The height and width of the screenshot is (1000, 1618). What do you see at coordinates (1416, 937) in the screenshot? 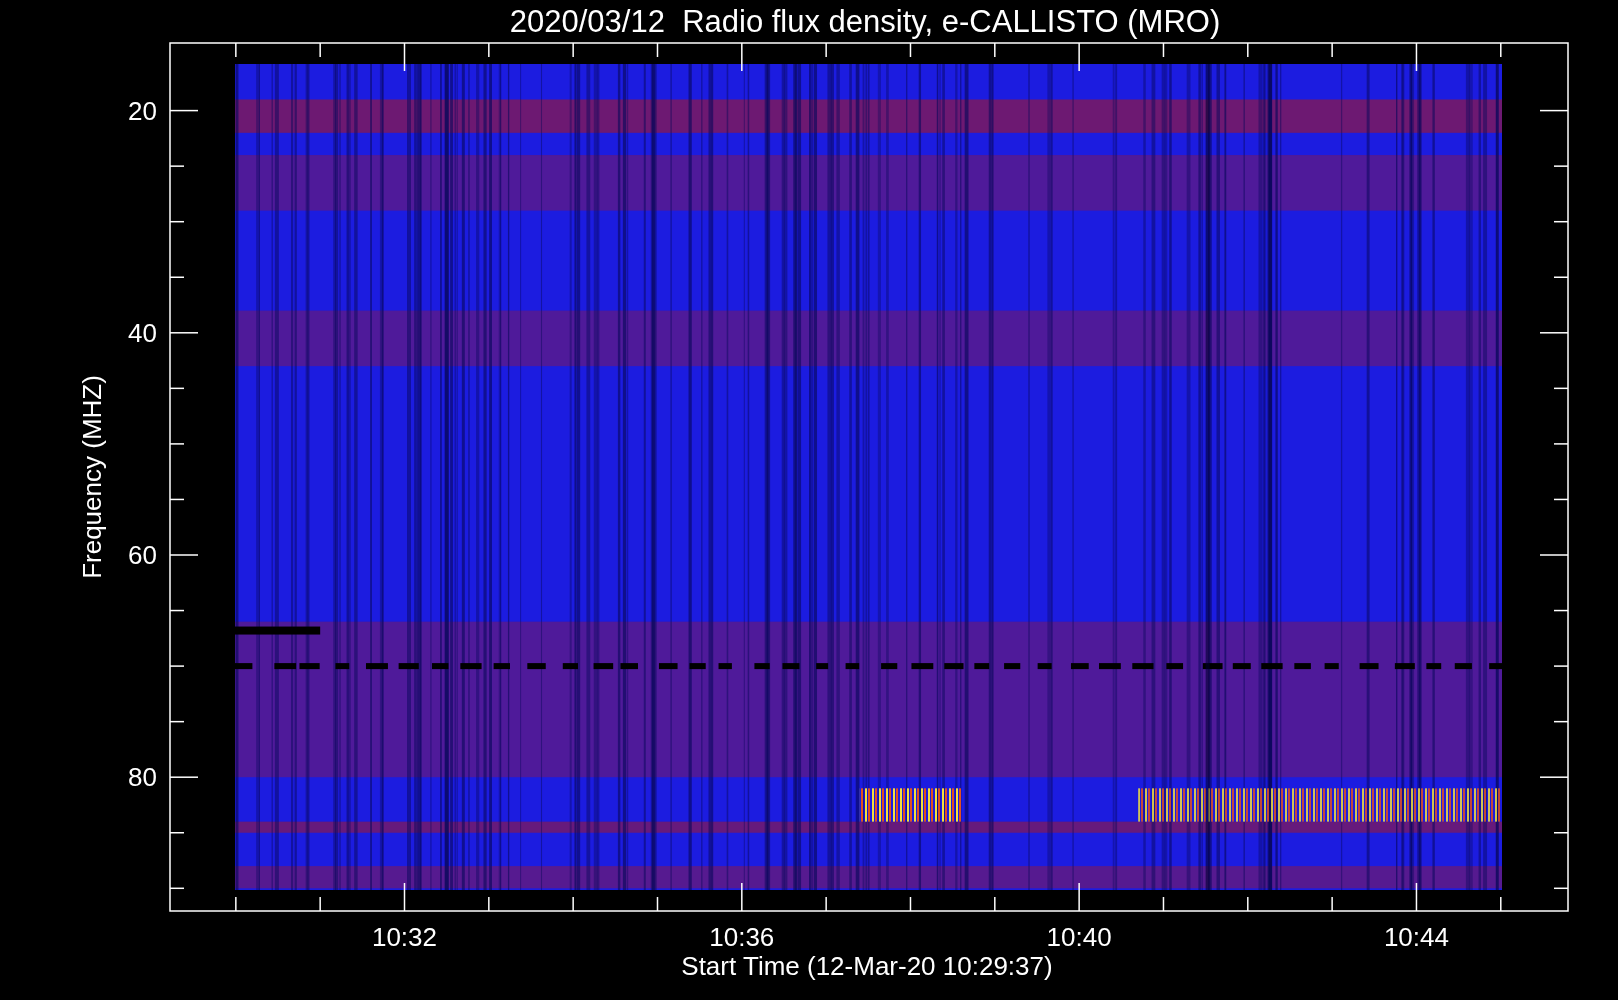
I see `x-tick-label: 10:44` at bounding box center [1416, 937].